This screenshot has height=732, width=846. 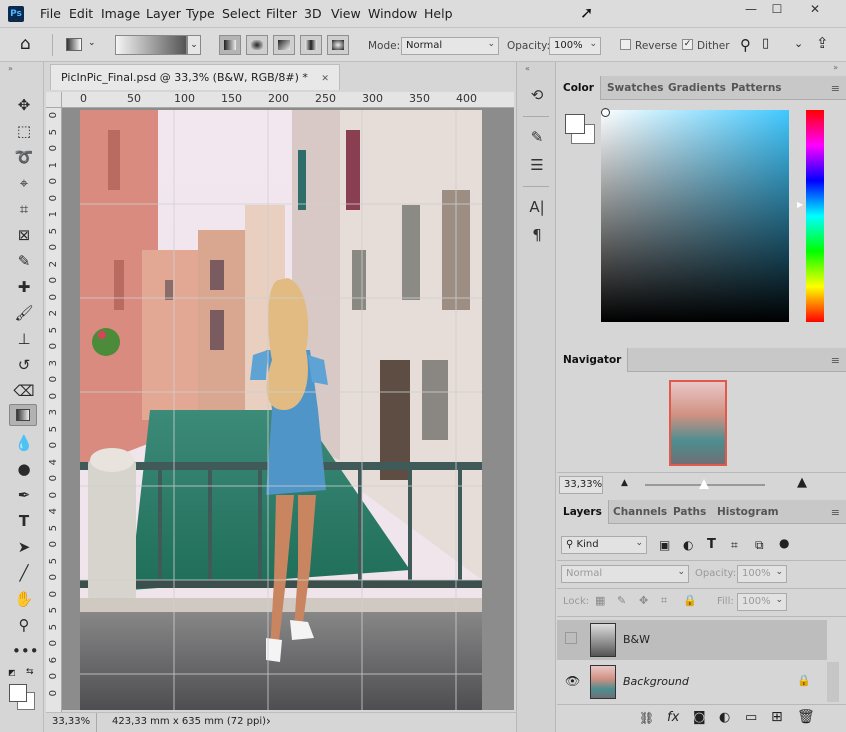 What do you see at coordinates (24, 443) in the screenshot?
I see `blur-tool-icon: 💧` at bounding box center [24, 443].